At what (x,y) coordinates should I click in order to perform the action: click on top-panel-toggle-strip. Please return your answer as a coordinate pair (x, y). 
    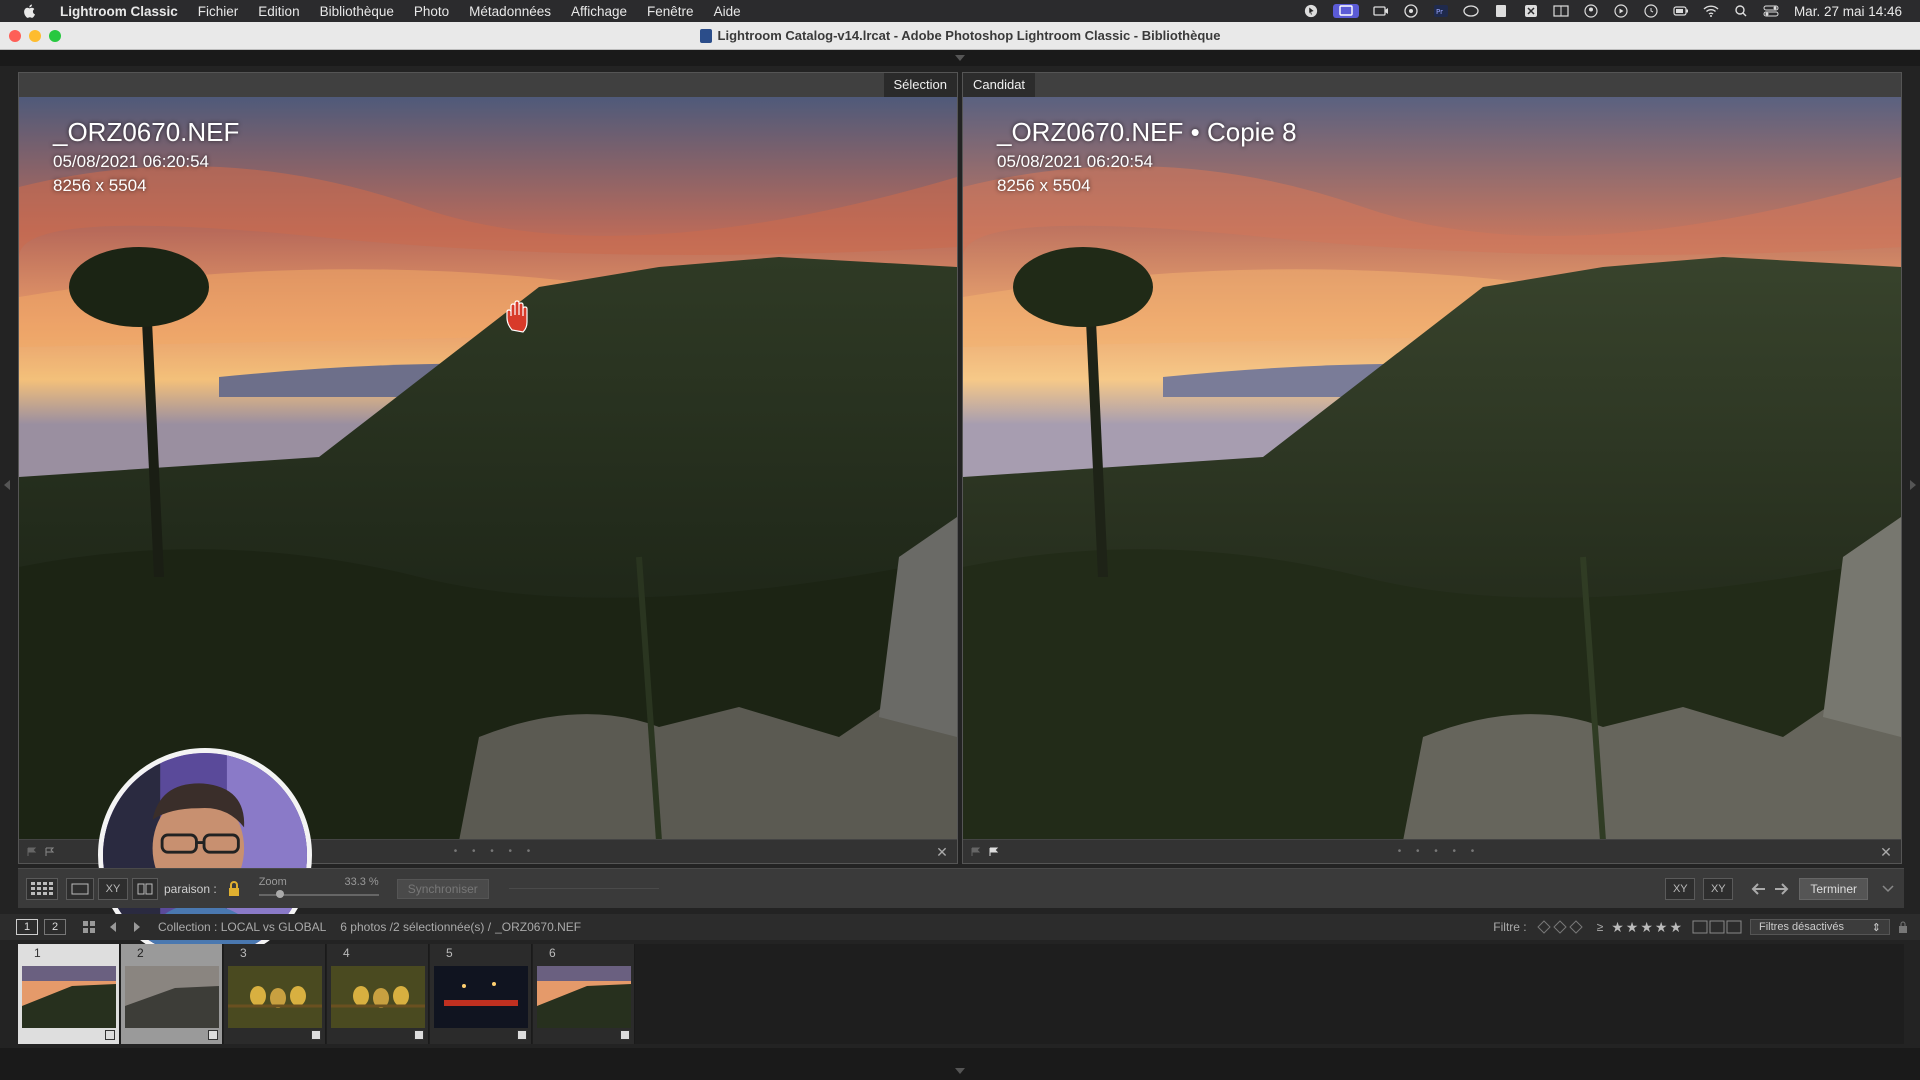
    Looking at the image, I should click on (960, 58).